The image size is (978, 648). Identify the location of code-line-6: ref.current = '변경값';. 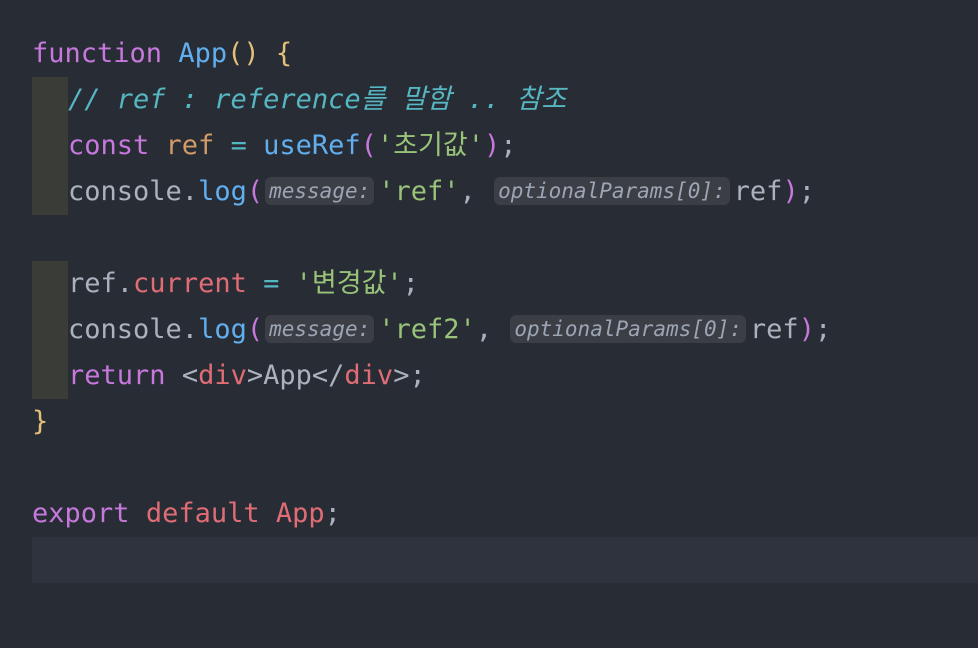
(243, 284).